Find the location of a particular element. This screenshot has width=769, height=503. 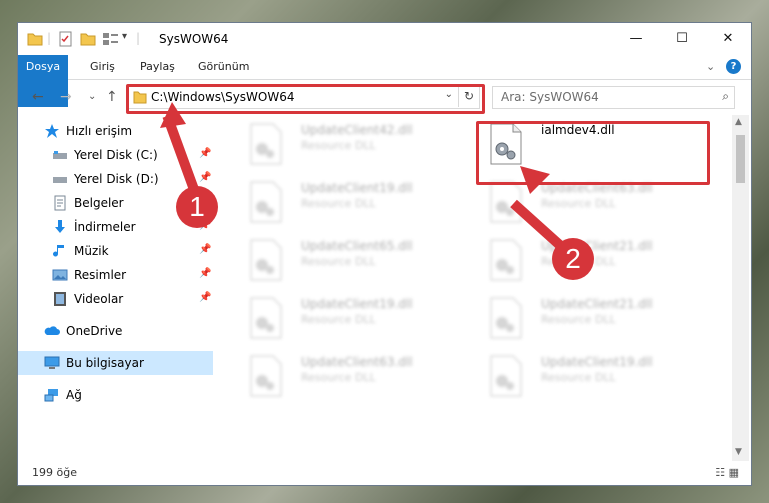

folder-icon is located at coordinates (35, 39).